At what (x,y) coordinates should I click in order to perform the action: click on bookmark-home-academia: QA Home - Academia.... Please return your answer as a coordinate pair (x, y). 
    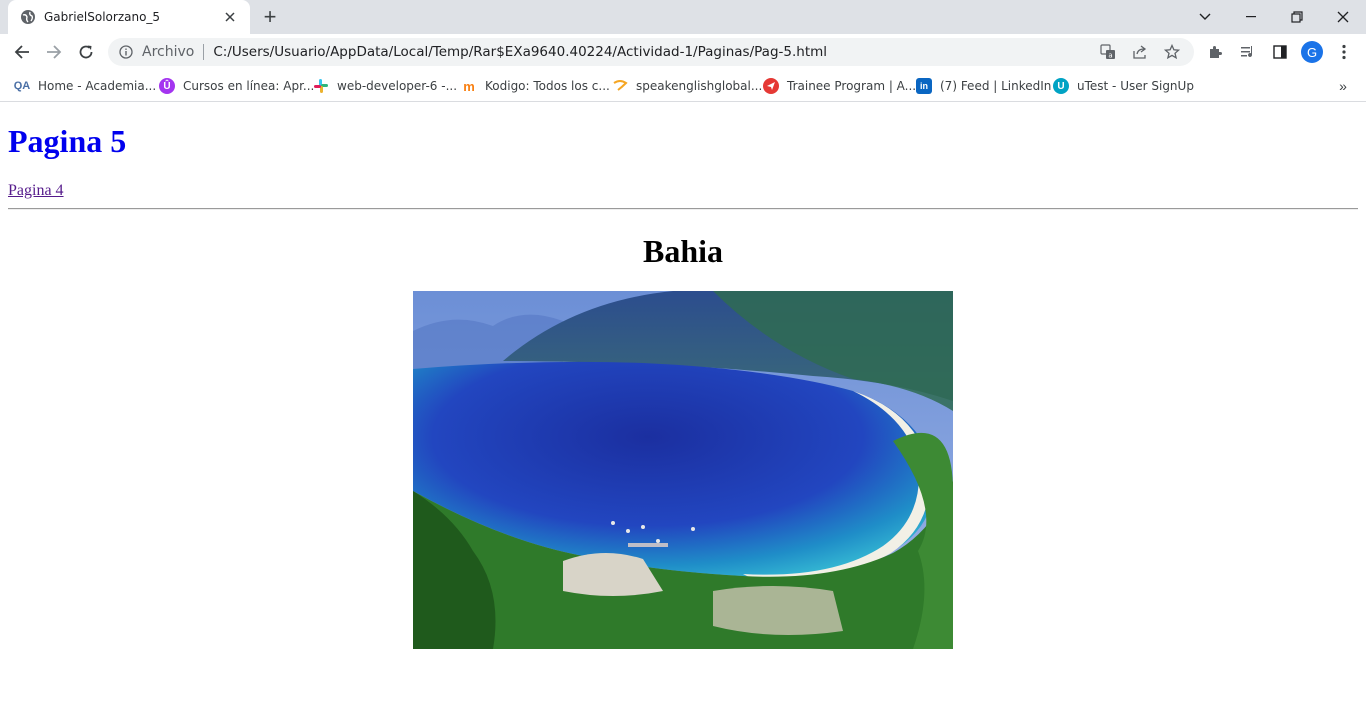
    Looking at the image, I should click on (85, 86).